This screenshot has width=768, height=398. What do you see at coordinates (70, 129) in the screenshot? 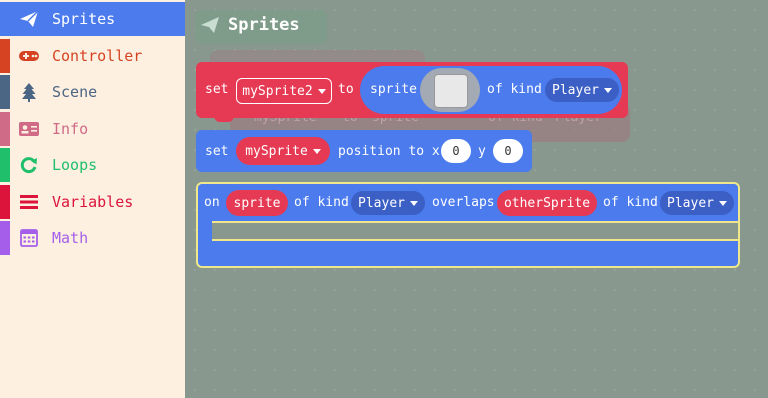
I see `toolbox-label-info: Info` at bounding box center [70, 129].